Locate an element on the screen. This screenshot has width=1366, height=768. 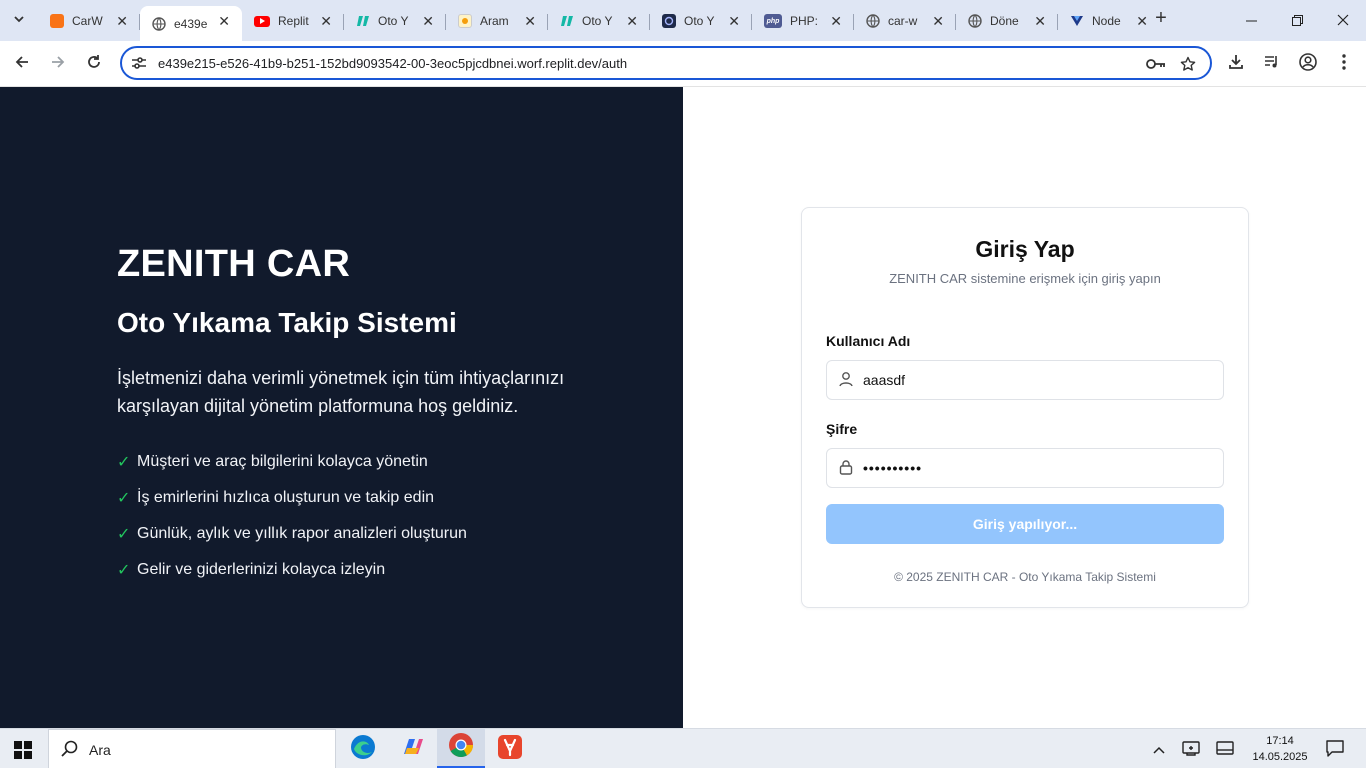
tab-title: car-w is located at coordinates (903, 21).